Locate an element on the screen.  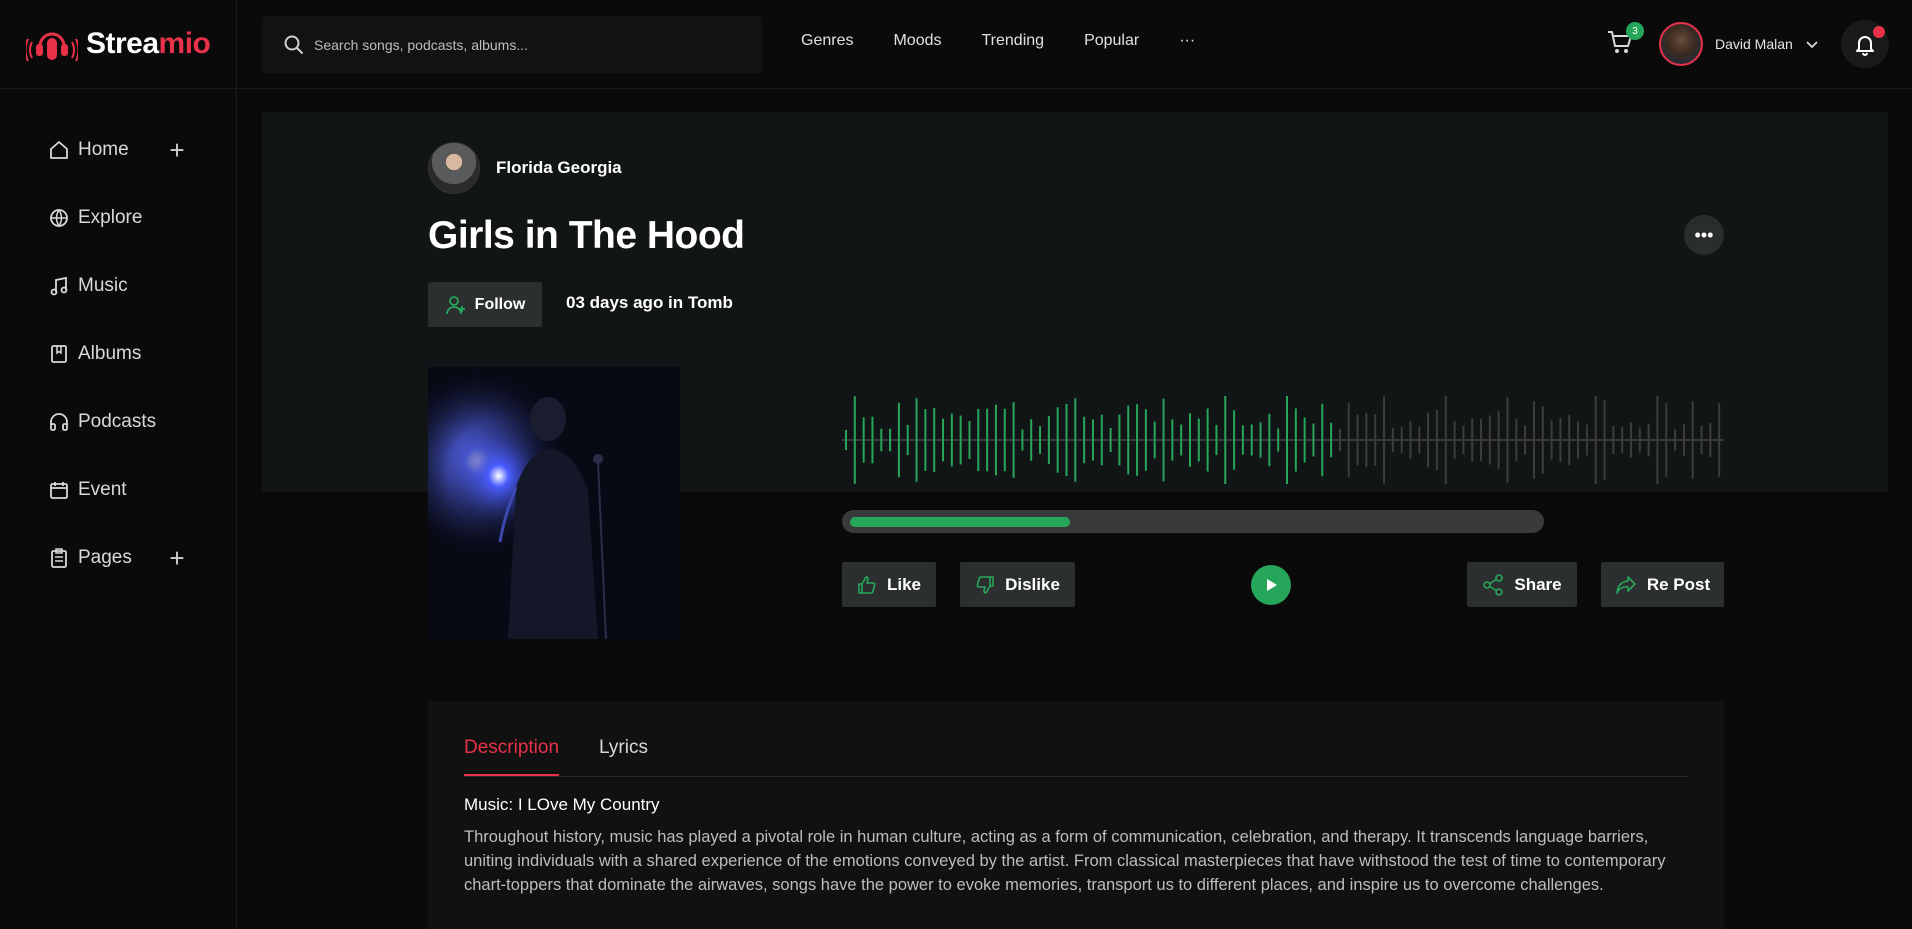
sidebar-item-label: Event is located at coordinates (102, 489).